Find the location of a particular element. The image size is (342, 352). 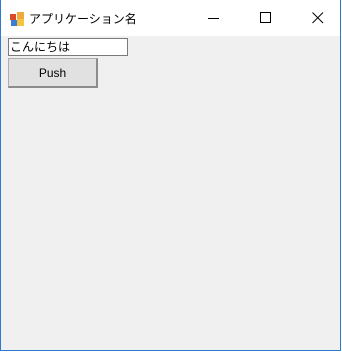

close-icon is located at coordinates (318, 18).